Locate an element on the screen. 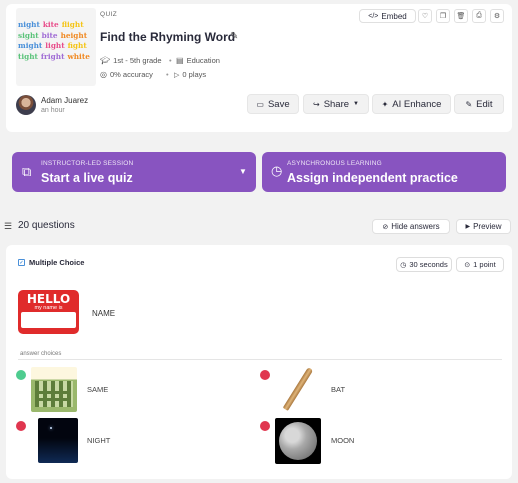  accuracy-icon: ◎ is located at coordinates (103, 74).